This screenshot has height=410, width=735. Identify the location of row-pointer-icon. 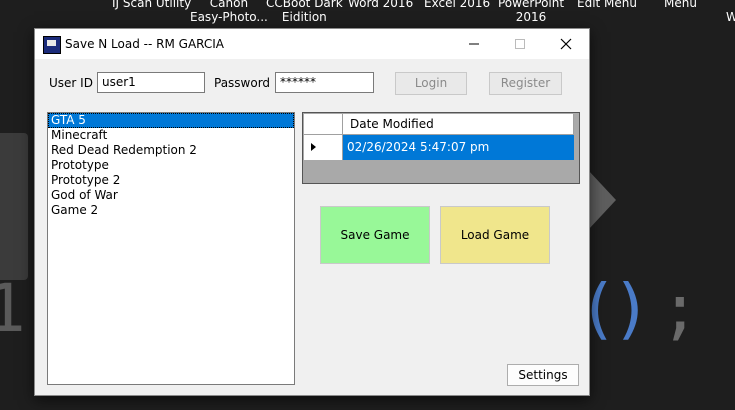
(313, 147).